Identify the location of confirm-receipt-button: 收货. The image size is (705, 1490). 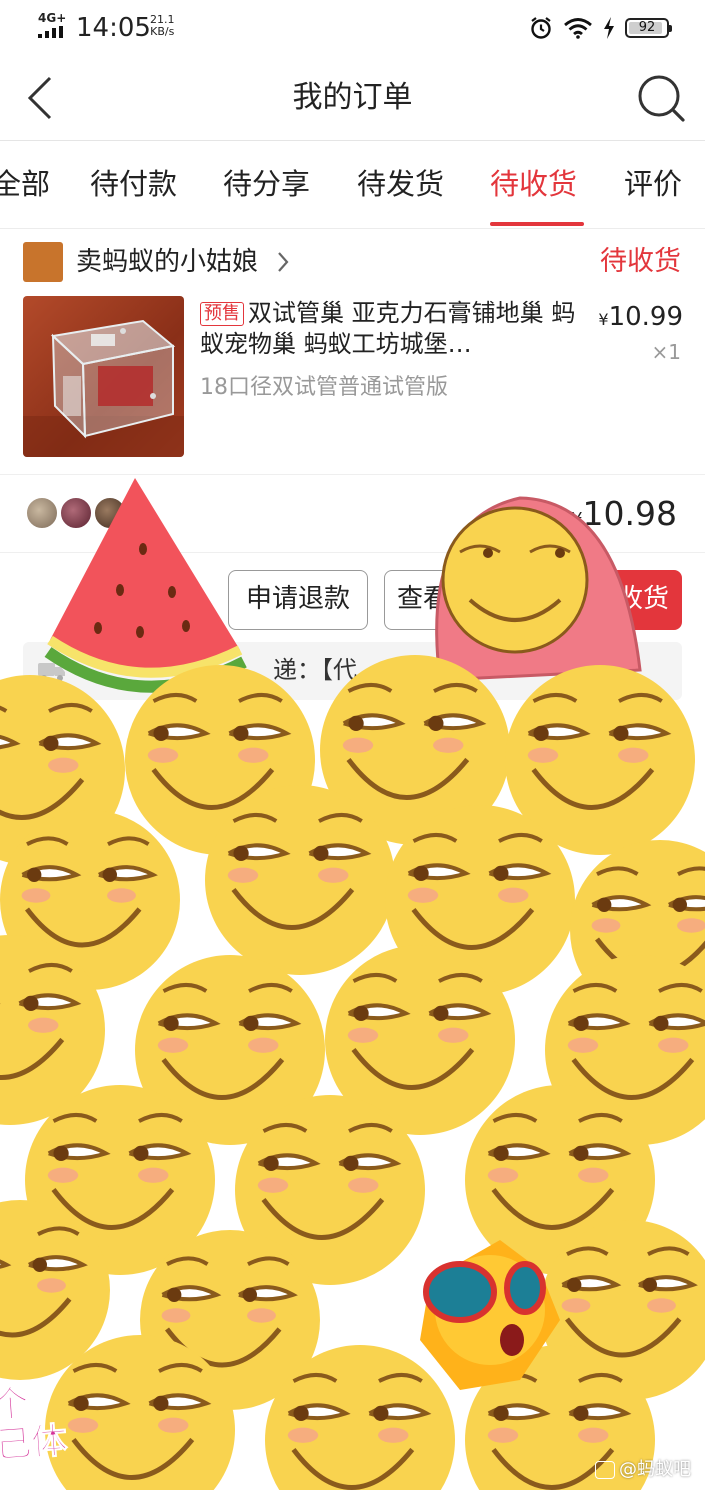
(612, 600).